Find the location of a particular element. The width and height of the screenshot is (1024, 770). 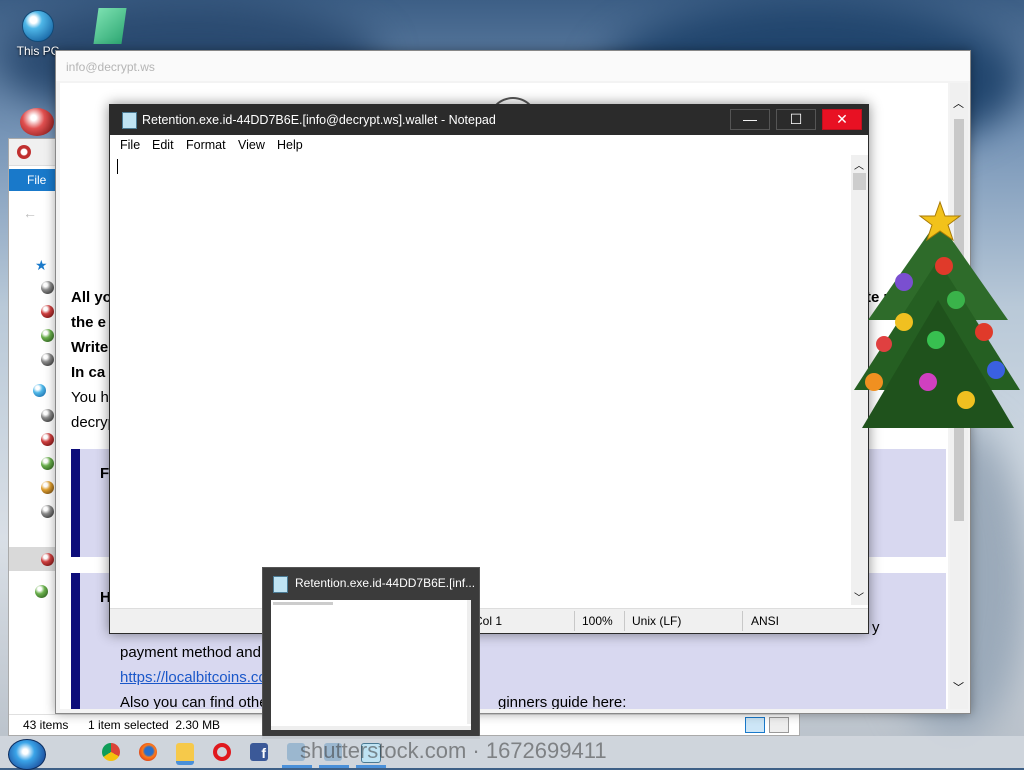

thumbnail-status-hint is located at coordinates (371, 728).